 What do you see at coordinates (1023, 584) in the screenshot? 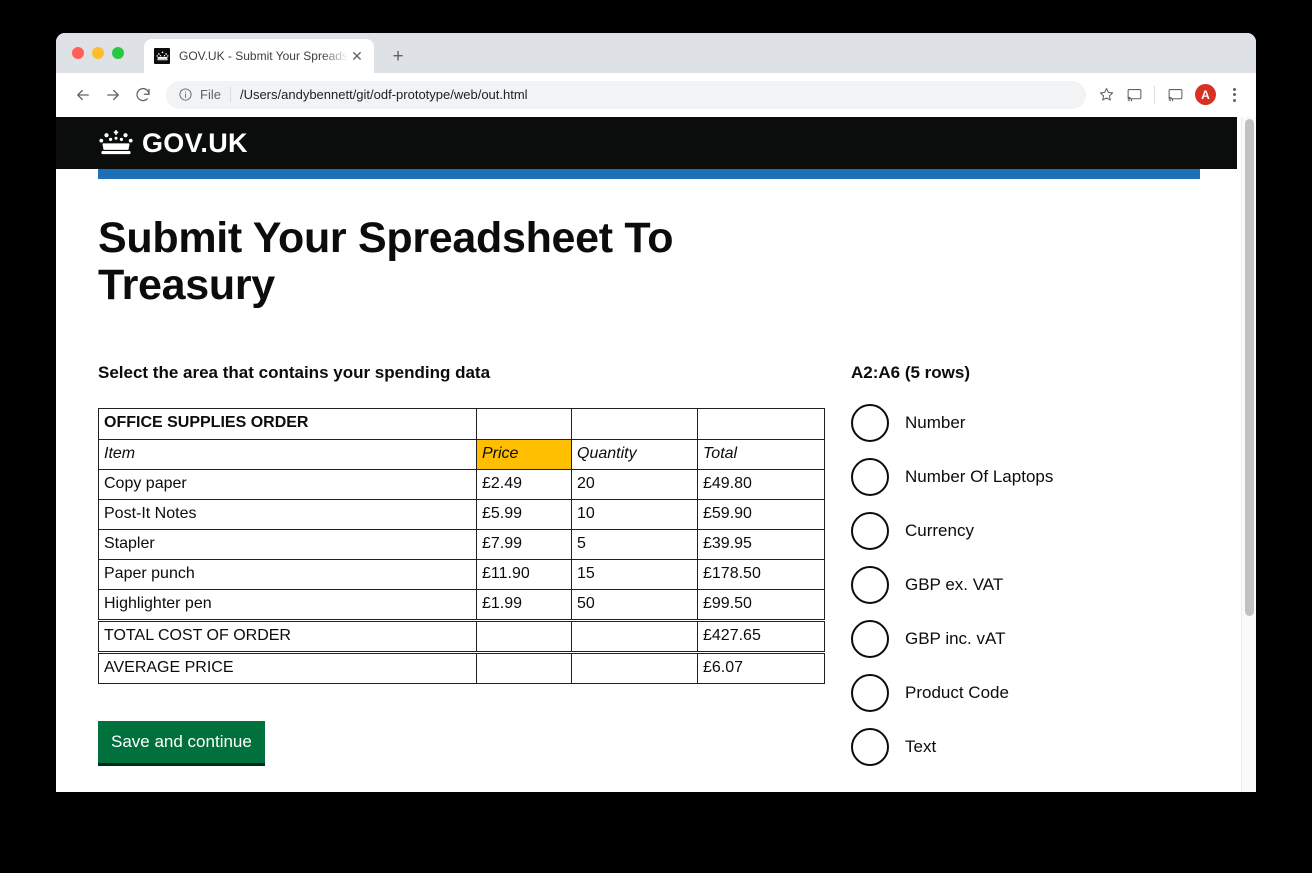
I see `radio-option-gbp-ex-vat: GBP ex. VAT` at bounding box center [1023, 584].